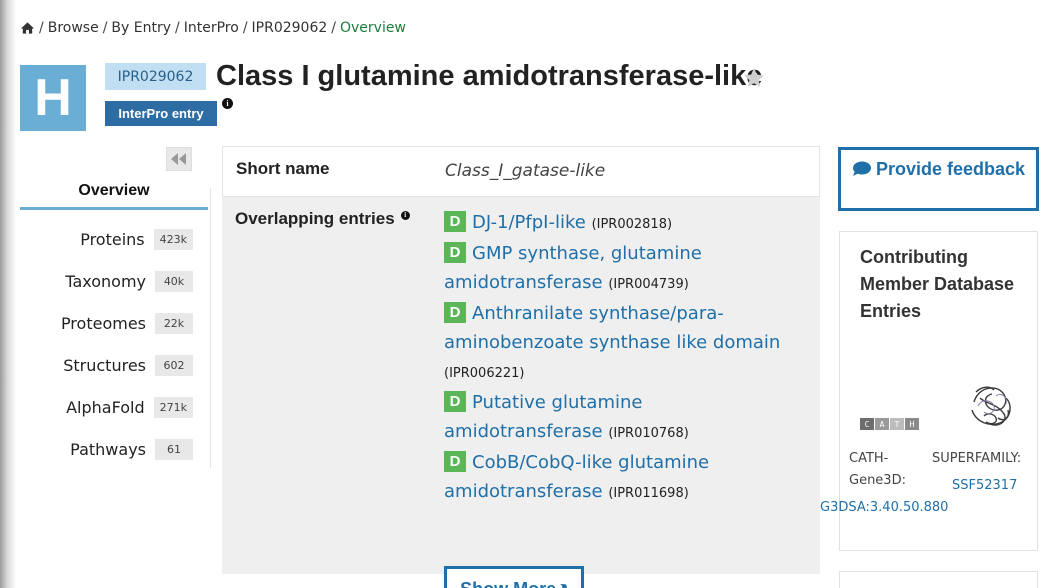  I want to click on accession-tag: IPR029062, so click(155, 76).